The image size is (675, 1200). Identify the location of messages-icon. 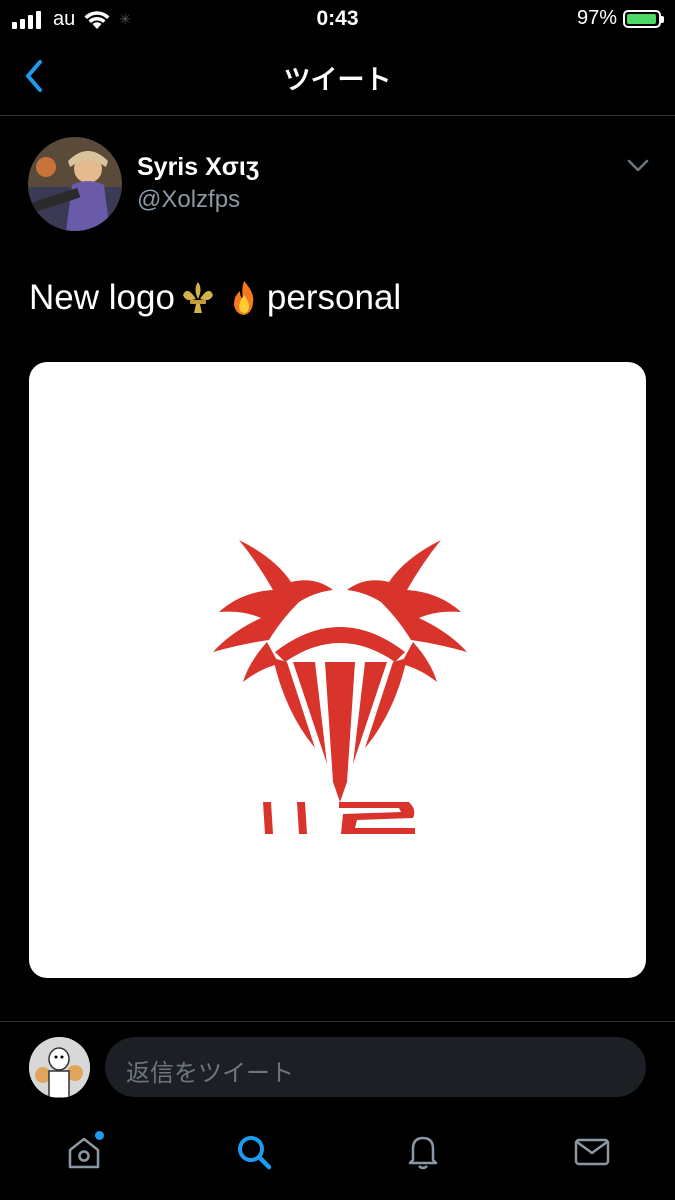
(592, 1152).